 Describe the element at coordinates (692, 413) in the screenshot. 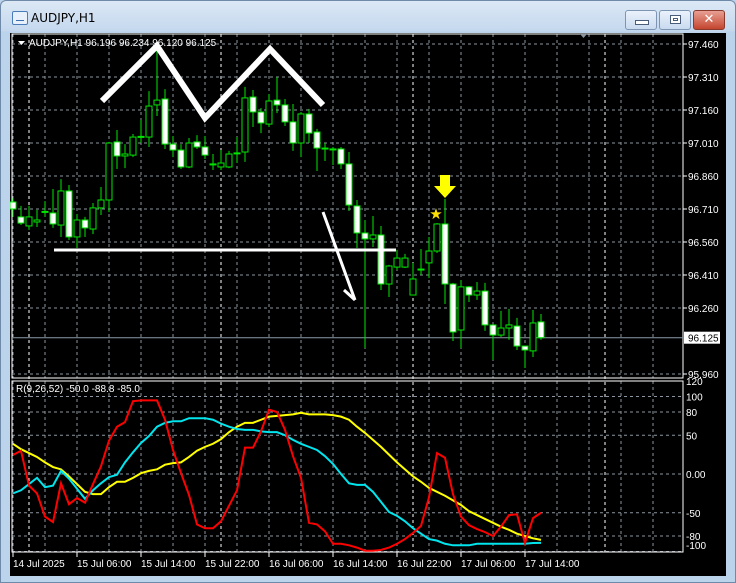

I see `indicator-axis-label: 80` at that location.